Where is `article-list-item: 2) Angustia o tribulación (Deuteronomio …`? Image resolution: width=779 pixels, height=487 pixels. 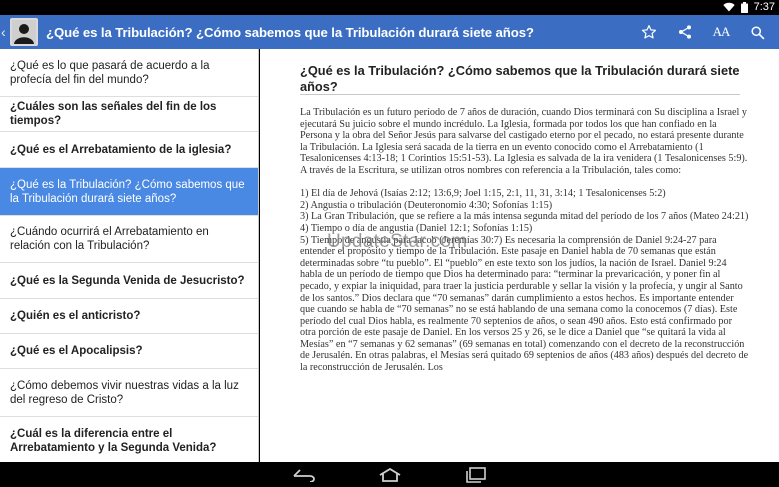
article-list-item: 2) Angustia o tribulación (Deuteronomio … is located at coordinates (426, 205).